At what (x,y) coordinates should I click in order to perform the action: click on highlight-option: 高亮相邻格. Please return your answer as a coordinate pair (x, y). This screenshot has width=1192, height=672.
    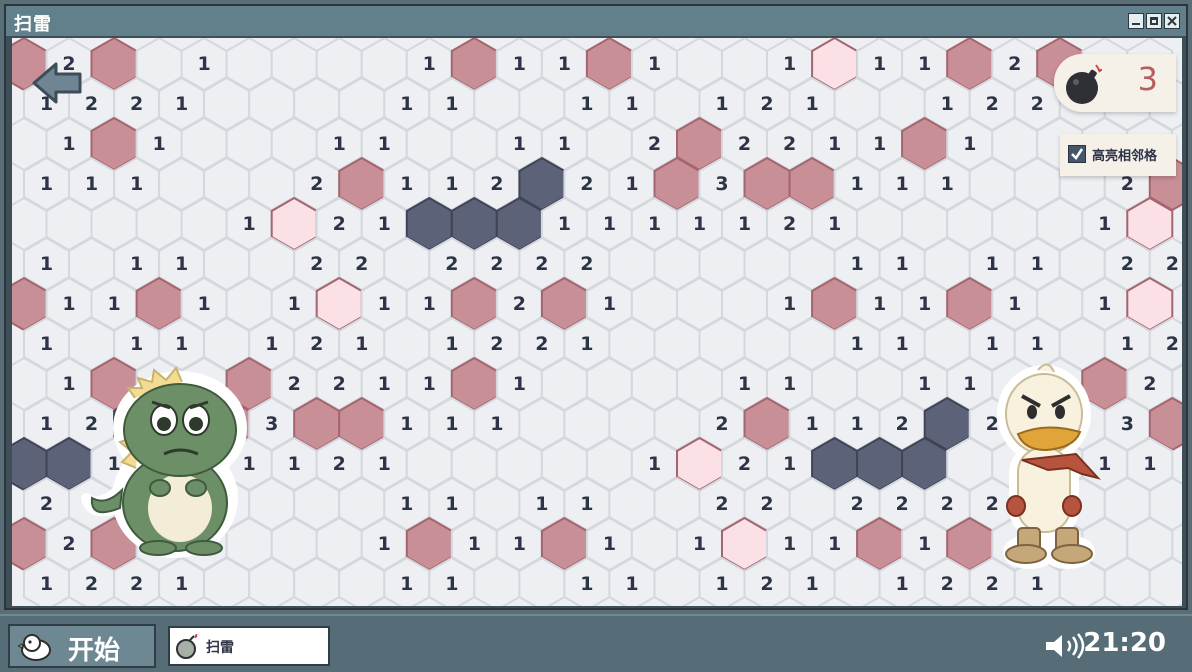
    Looking at the image, I should click on (1118, 155).